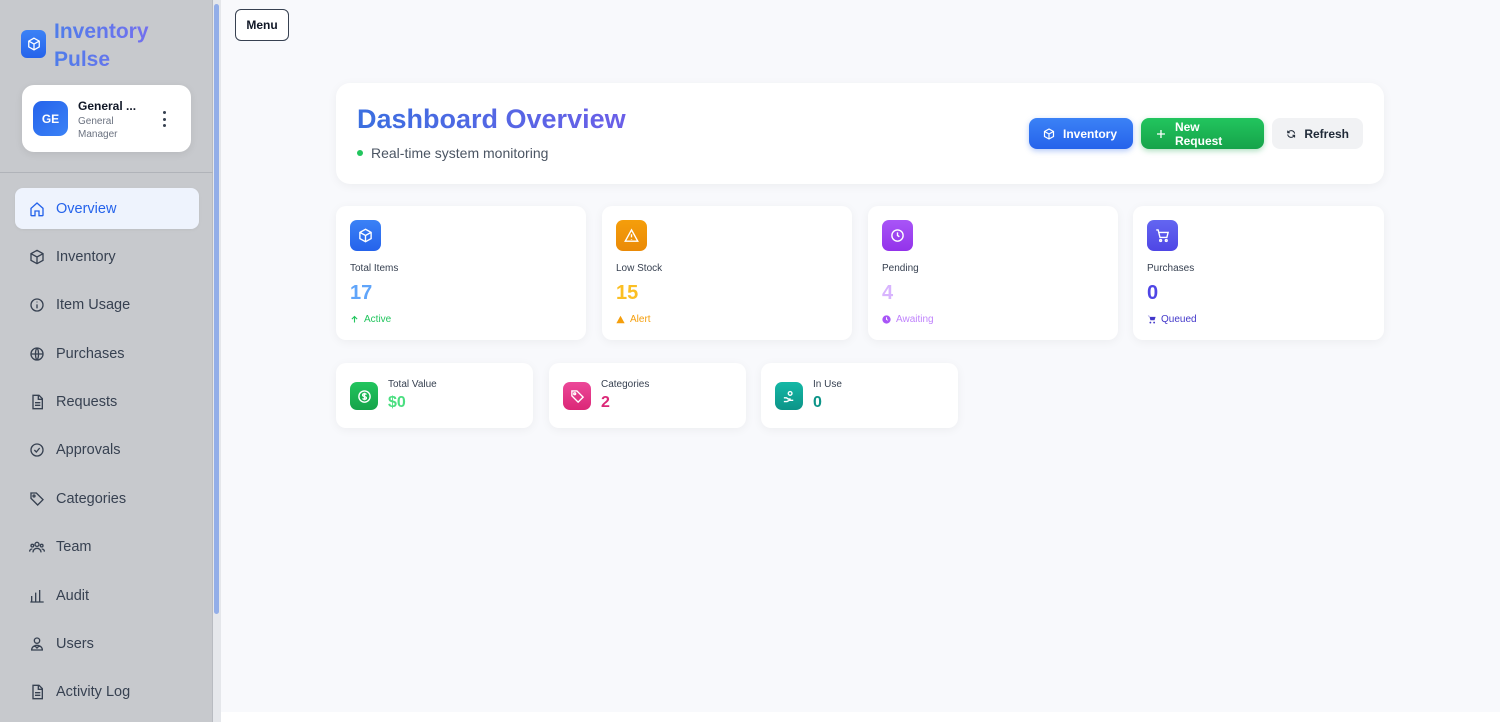 This screenshot has height=722, width=1500. What do you see at coordinates (107, 692) in the screenshot?
I see `sidebar-item-activity-log: Activity Log` at bounding box center [107, 692].